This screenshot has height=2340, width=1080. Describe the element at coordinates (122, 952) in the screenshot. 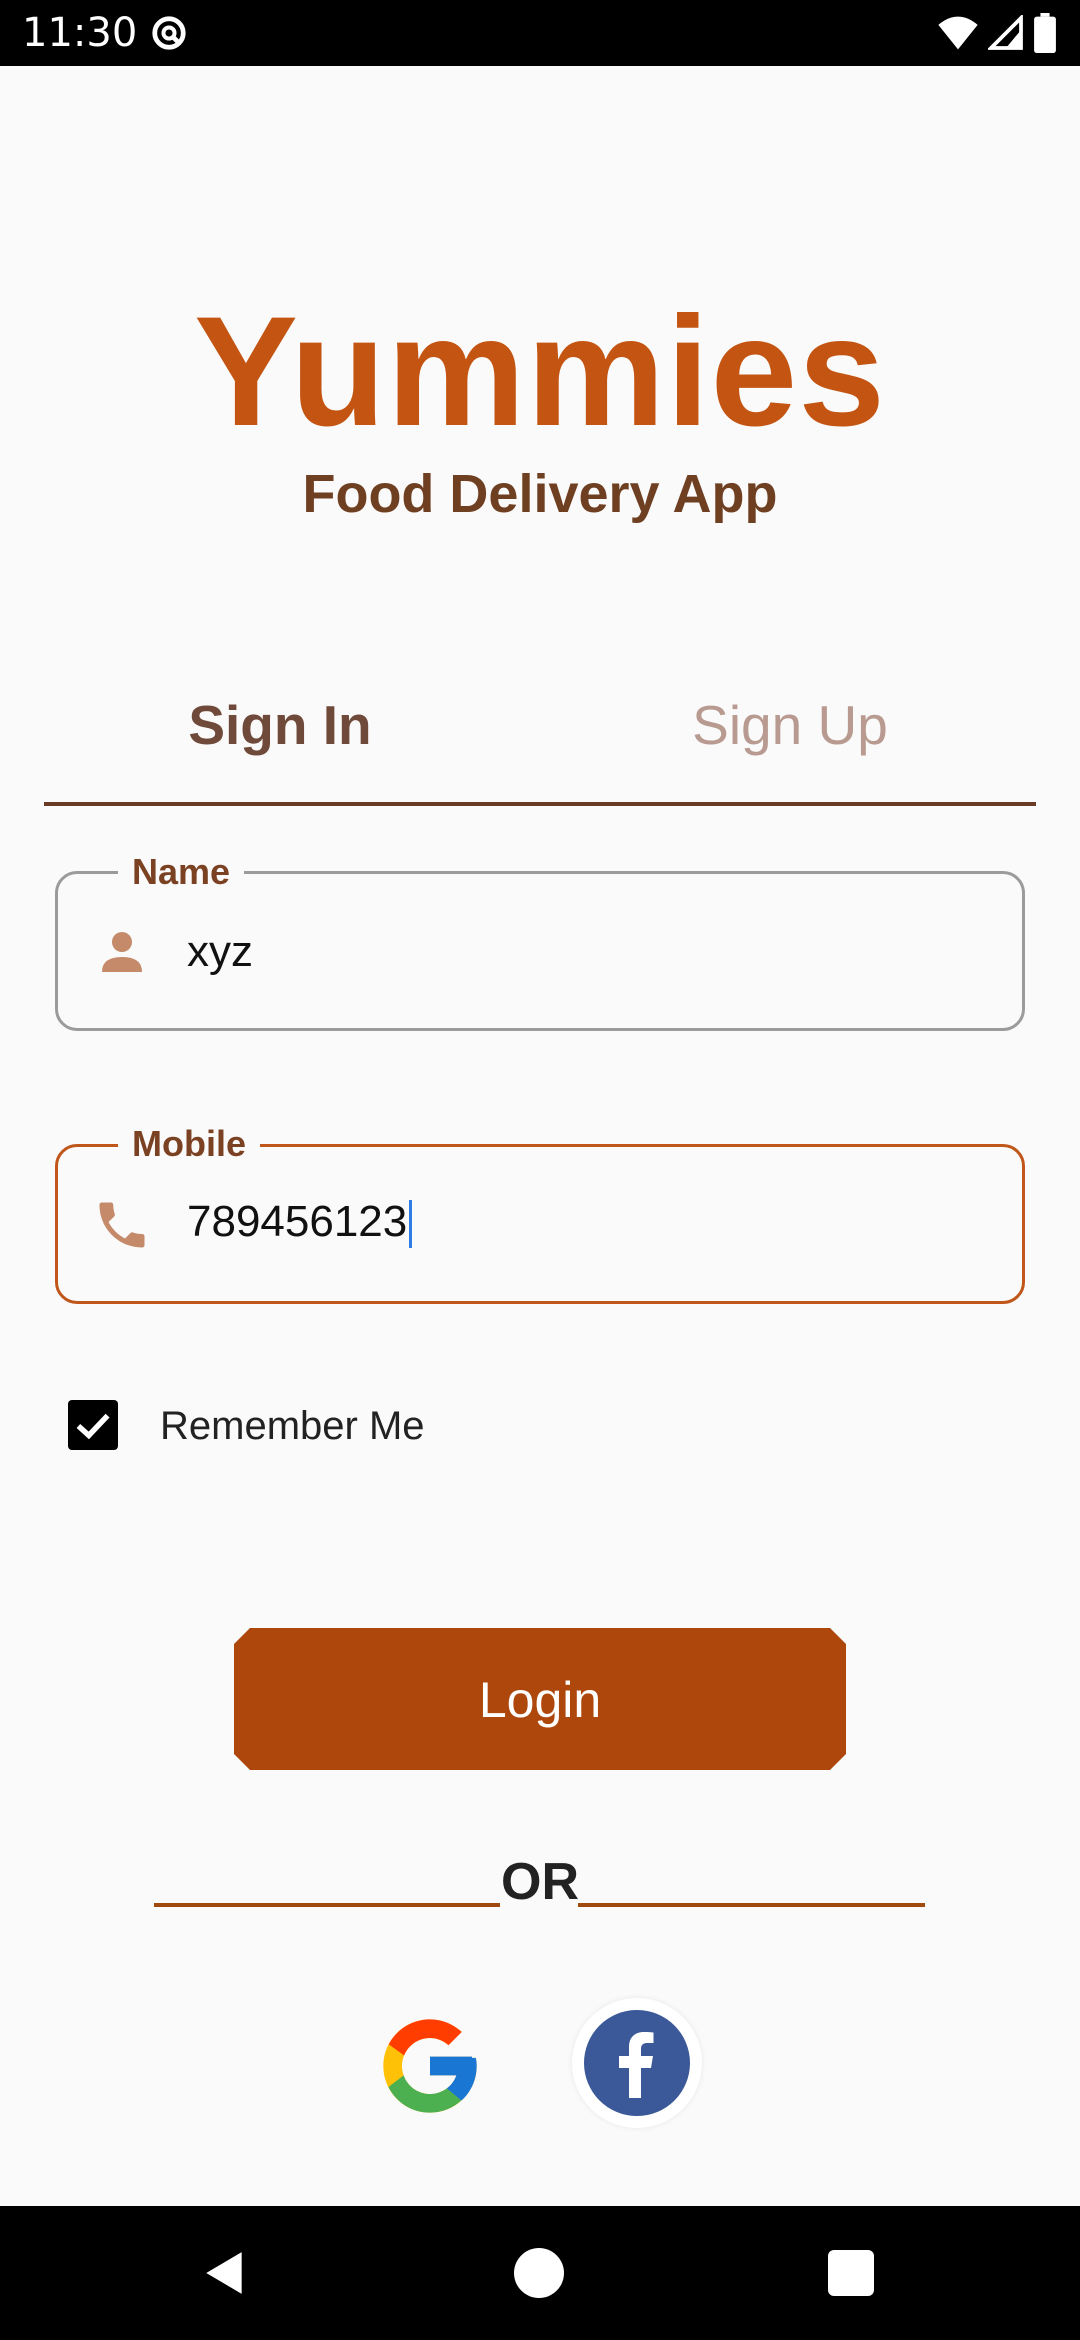

I see `person-icon` at that location.